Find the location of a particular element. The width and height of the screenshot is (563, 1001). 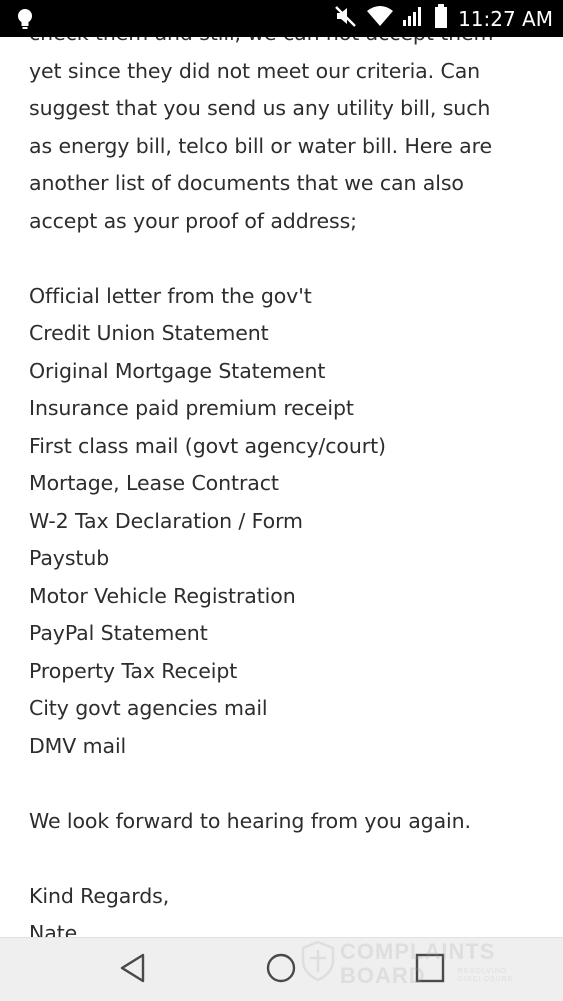

message-line: W-2 Tax Declaration / Form is located at coordinates (166, 520).